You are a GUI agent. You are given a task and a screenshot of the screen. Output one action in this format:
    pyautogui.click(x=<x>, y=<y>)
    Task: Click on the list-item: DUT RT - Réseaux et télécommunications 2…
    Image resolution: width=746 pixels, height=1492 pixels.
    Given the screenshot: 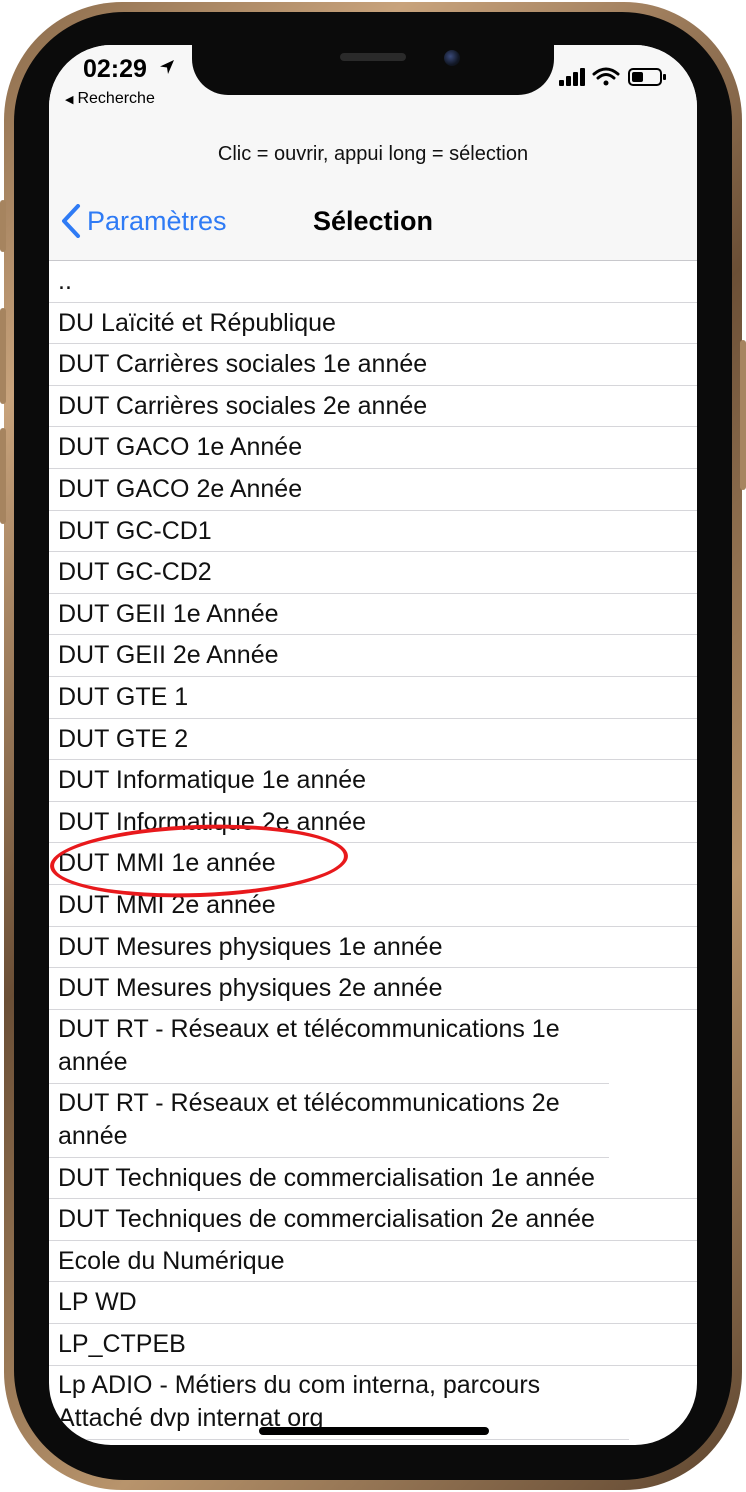 What is the action you would take?
    pyautogui.click(x=329, y=1121)
    